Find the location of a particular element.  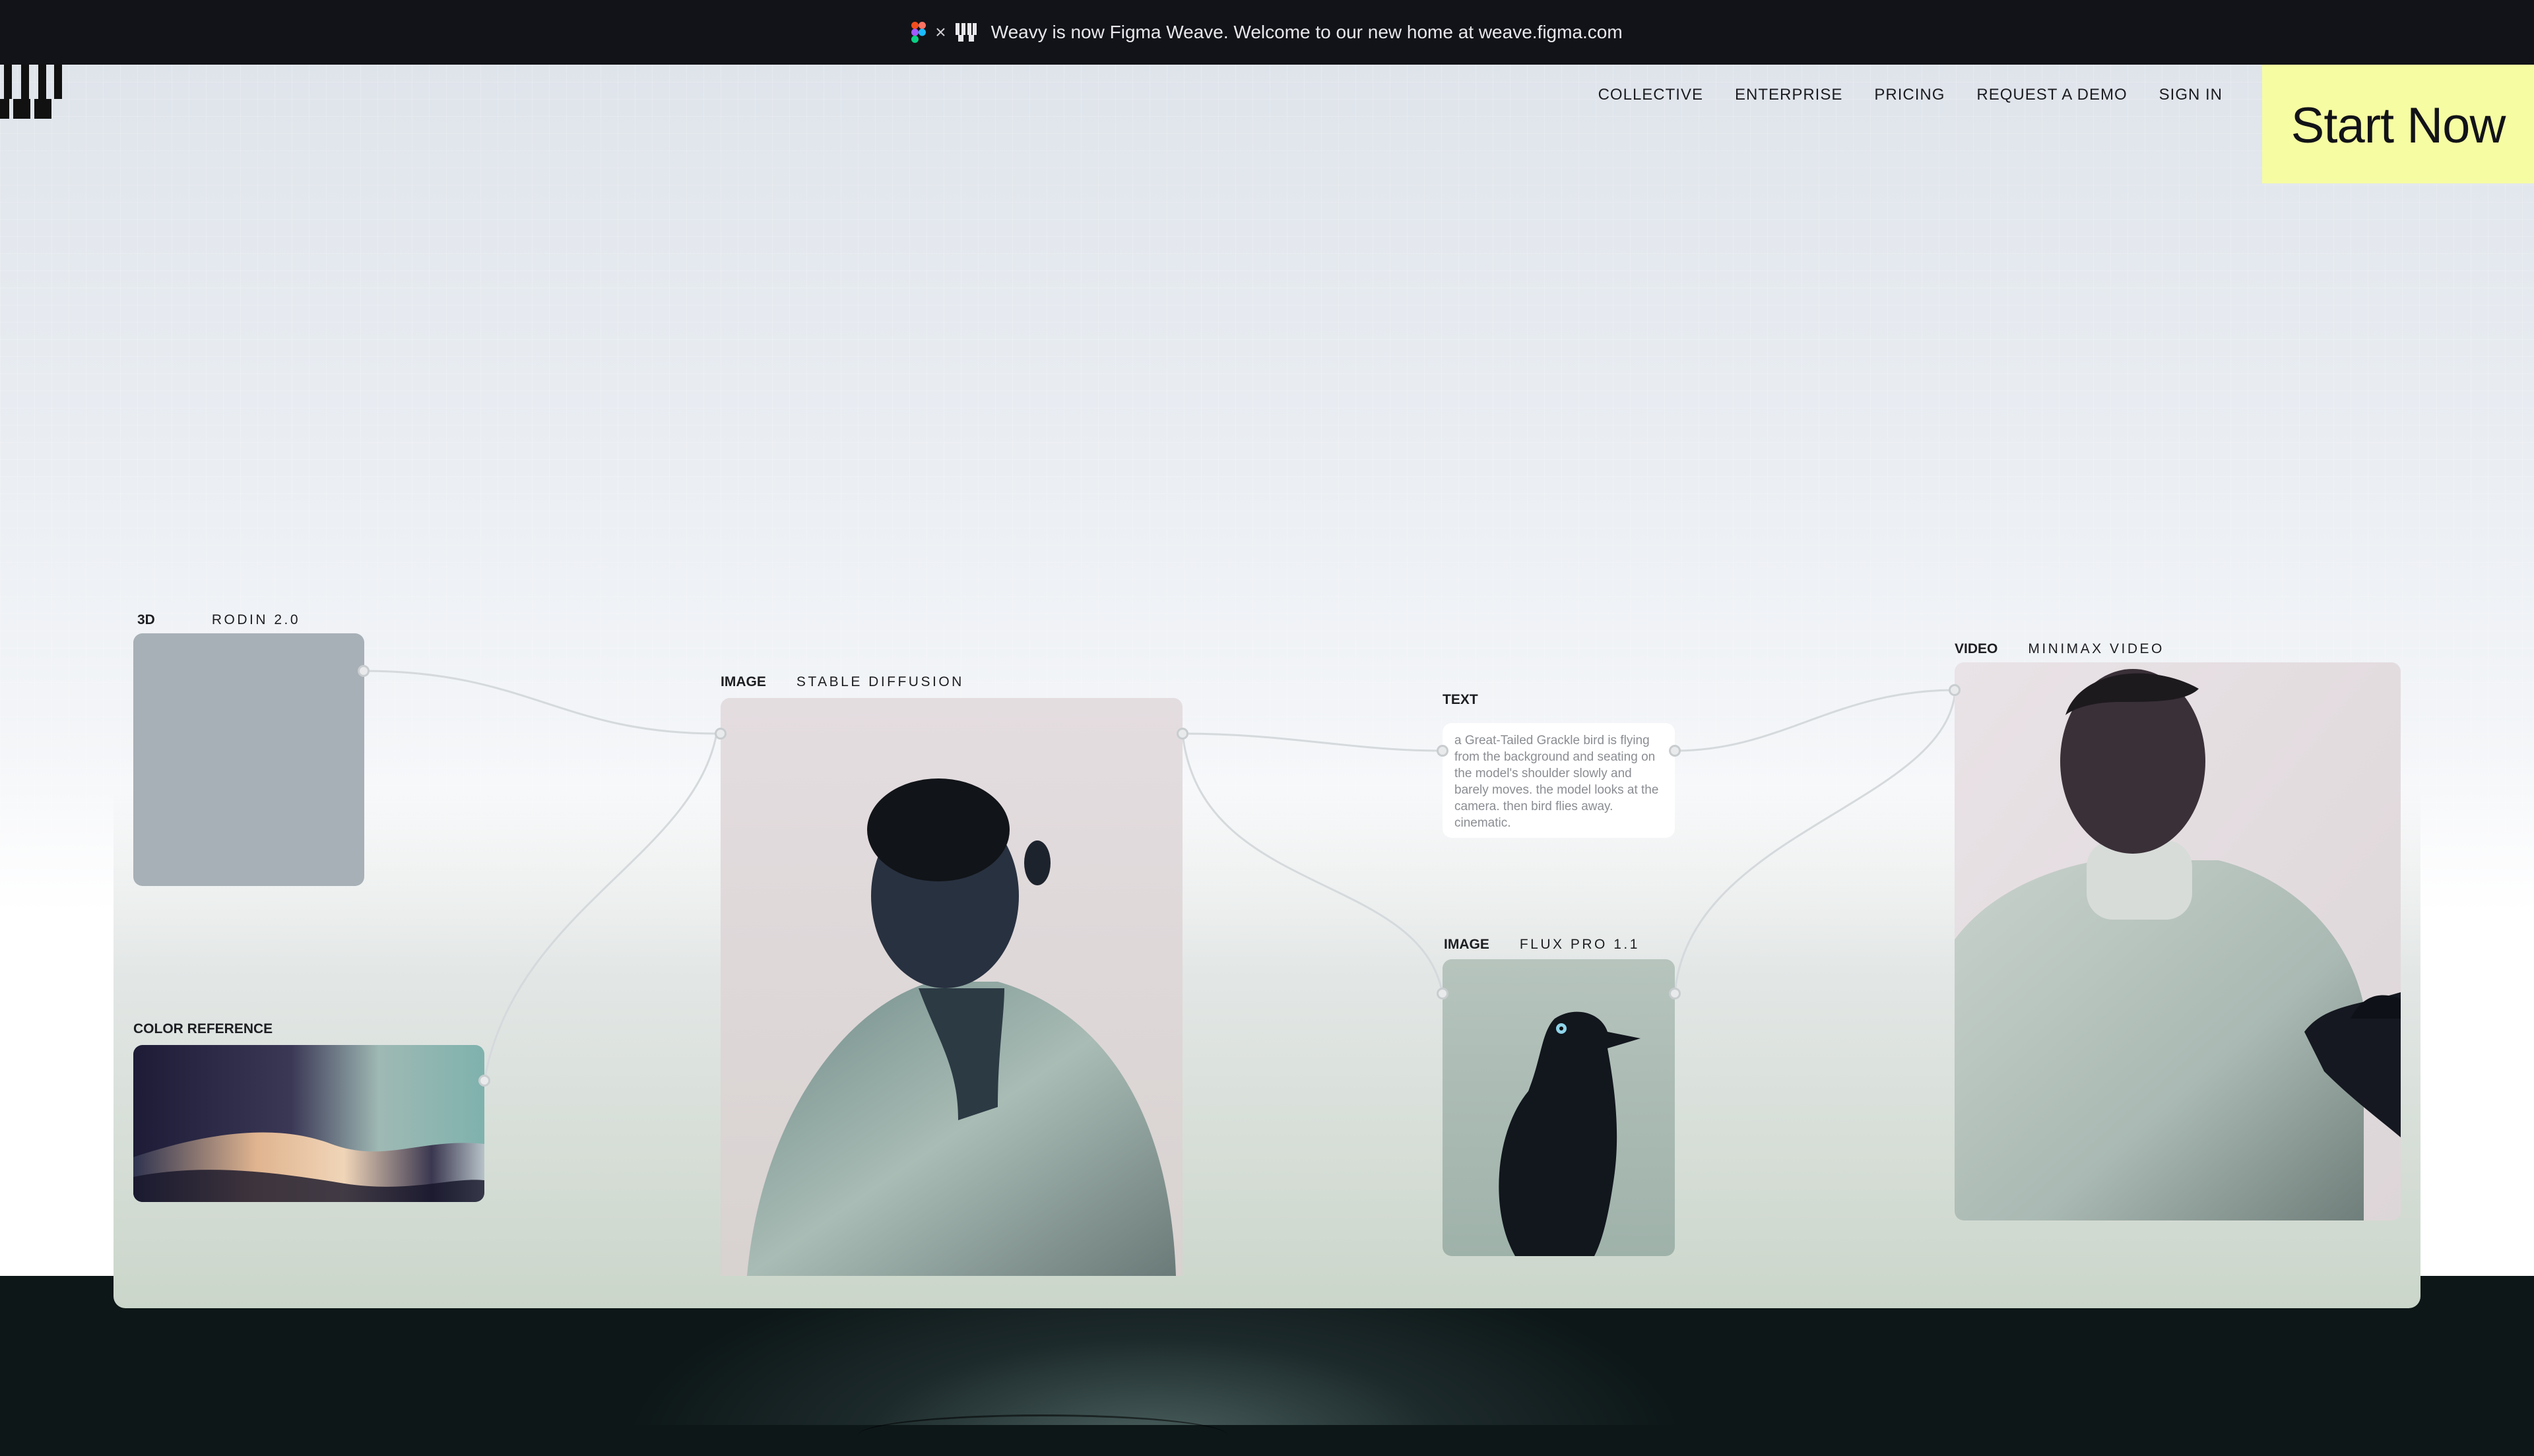

rodin-3d-preview is located at coordinates (248, 759).